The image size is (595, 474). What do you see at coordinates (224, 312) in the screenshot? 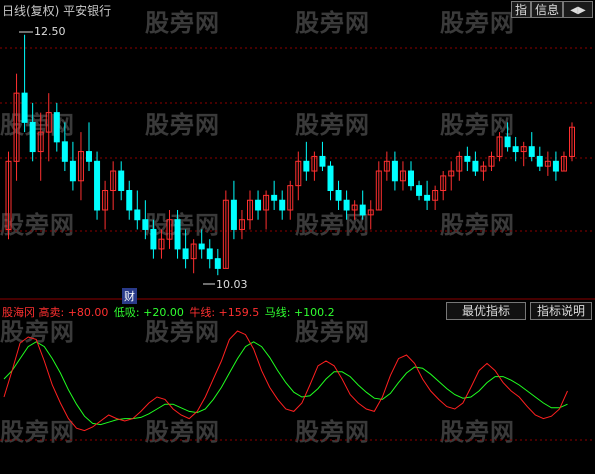
I see `legend-item: 牛线: +159.5` at bounding box center [224, 312].